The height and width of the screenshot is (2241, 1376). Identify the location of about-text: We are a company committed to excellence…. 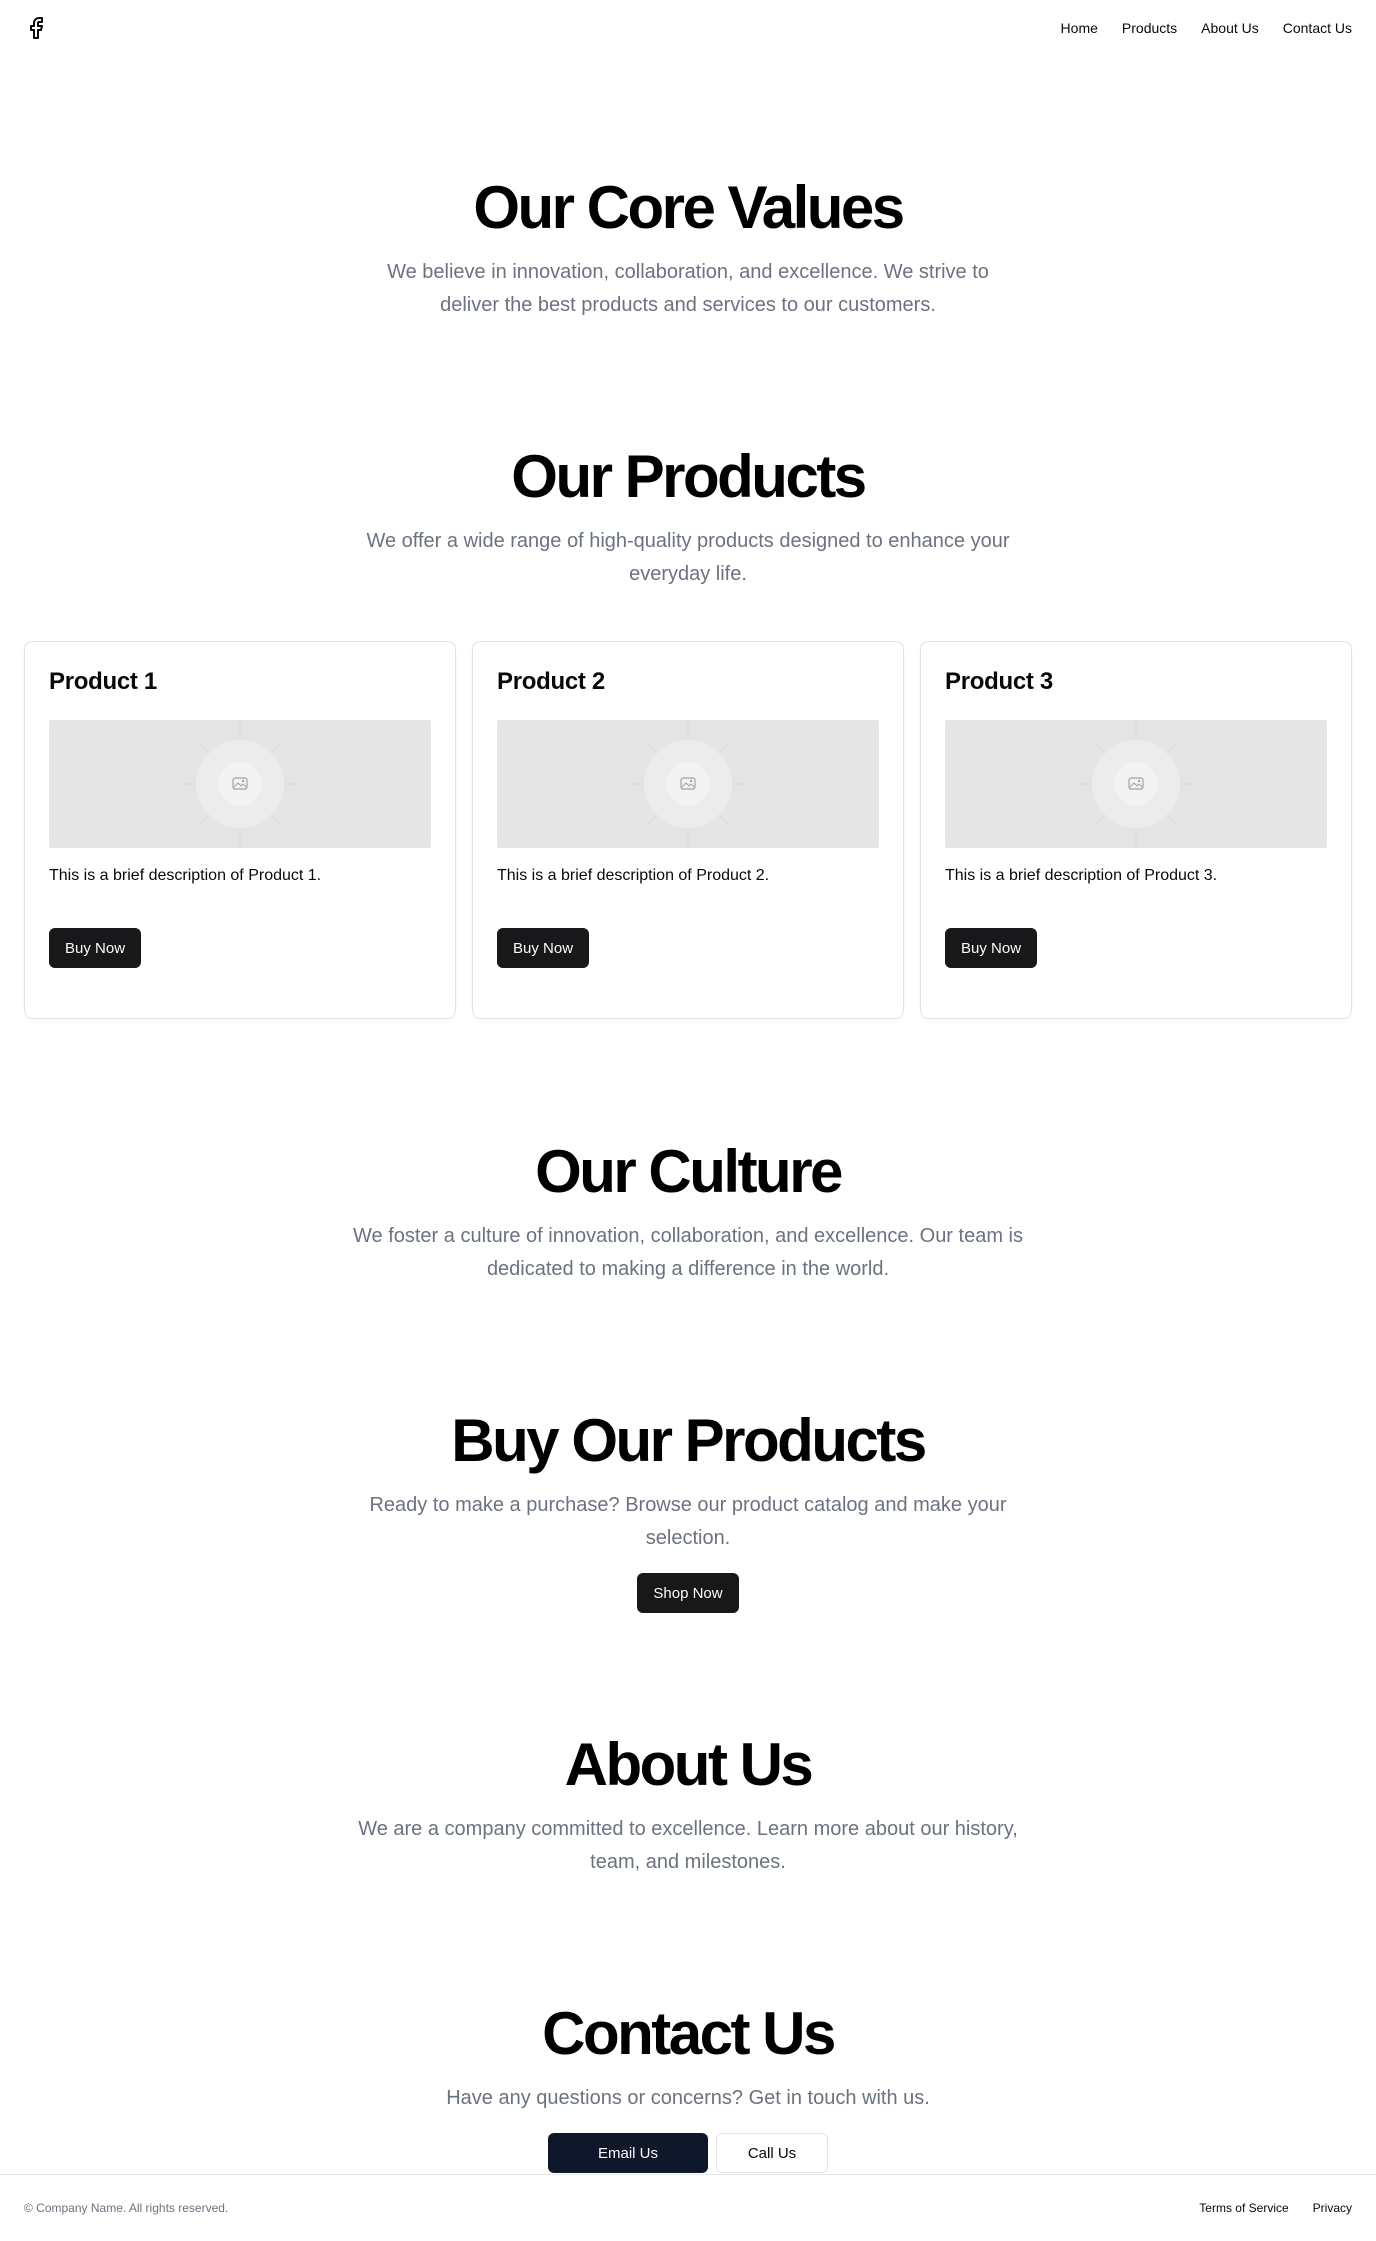
(688, 1845).